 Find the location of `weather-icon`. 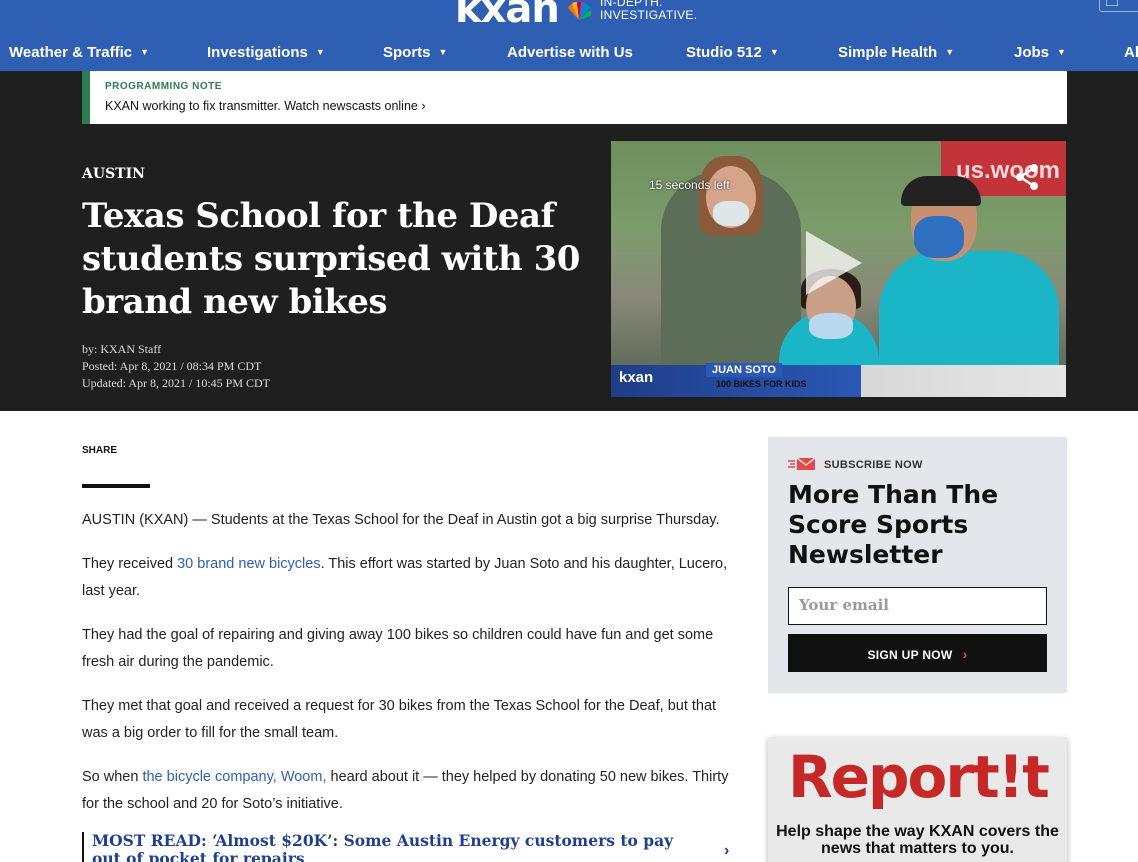

weather-icon is located at coordinates (1112, 3).